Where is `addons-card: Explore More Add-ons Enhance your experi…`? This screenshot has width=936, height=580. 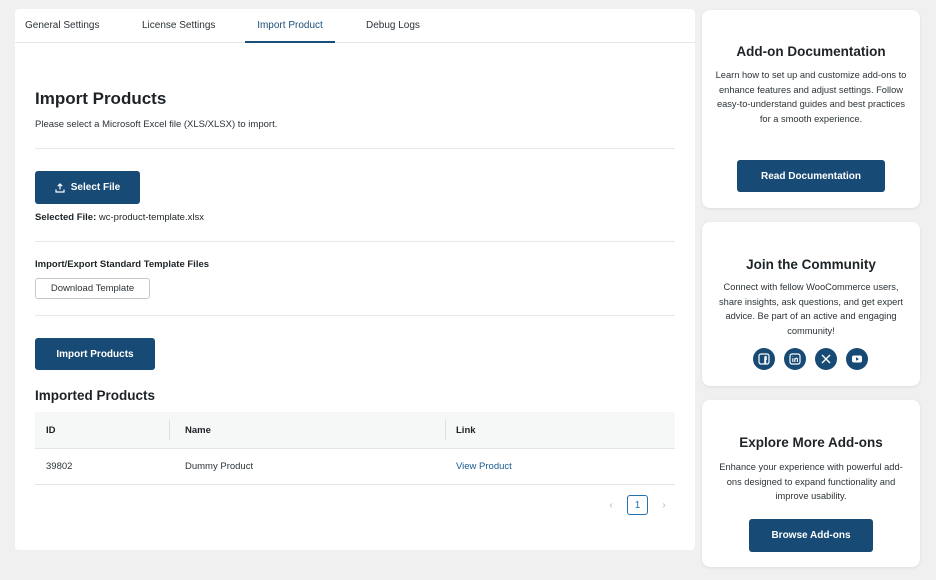 addons-card: Explore More Add-ons Enhance your experi… is located at coordinates (811, 483).